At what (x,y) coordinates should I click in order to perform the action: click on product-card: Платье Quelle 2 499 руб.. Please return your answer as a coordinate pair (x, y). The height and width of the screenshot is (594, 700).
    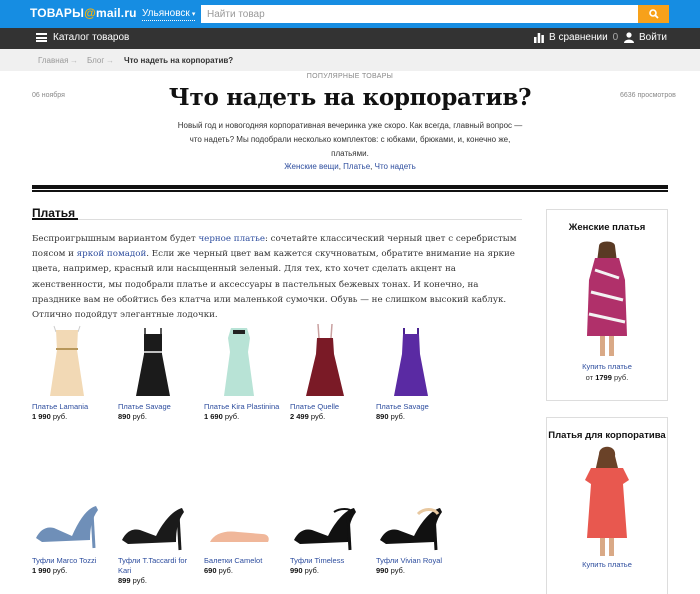
    Looking at the image, I should click on (330, 373).